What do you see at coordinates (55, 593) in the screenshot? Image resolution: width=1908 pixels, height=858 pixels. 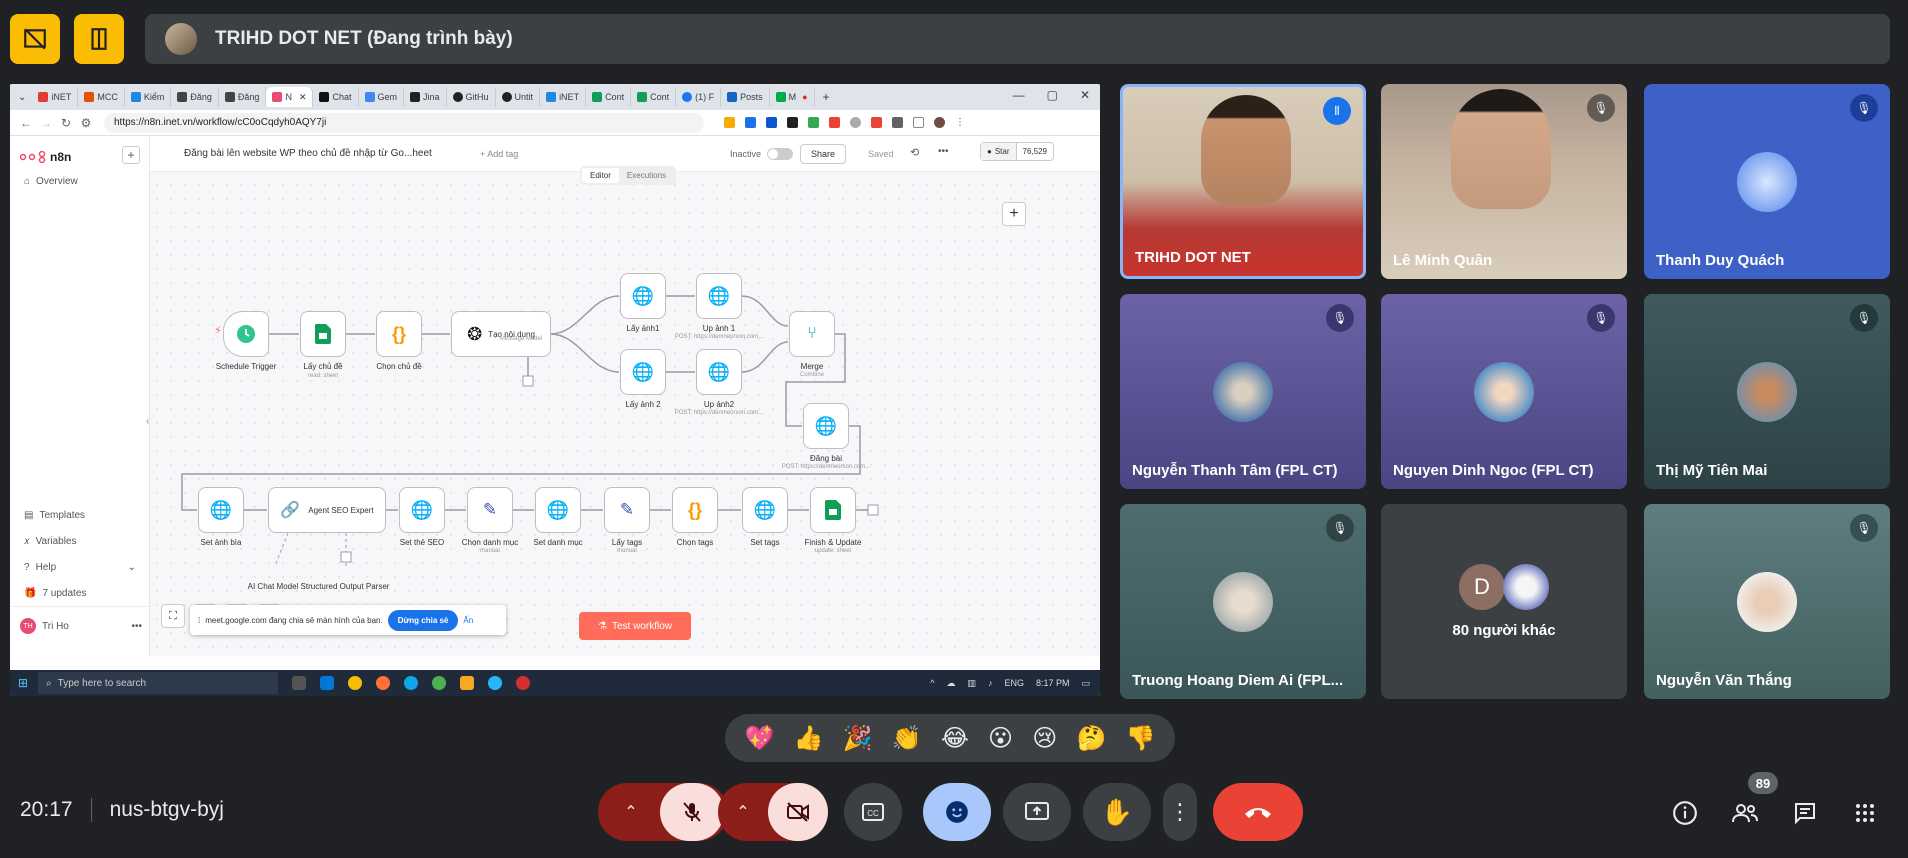 I see `sidebar-item-updates: 🎁 7 updates` at bounding box center [55, 593].